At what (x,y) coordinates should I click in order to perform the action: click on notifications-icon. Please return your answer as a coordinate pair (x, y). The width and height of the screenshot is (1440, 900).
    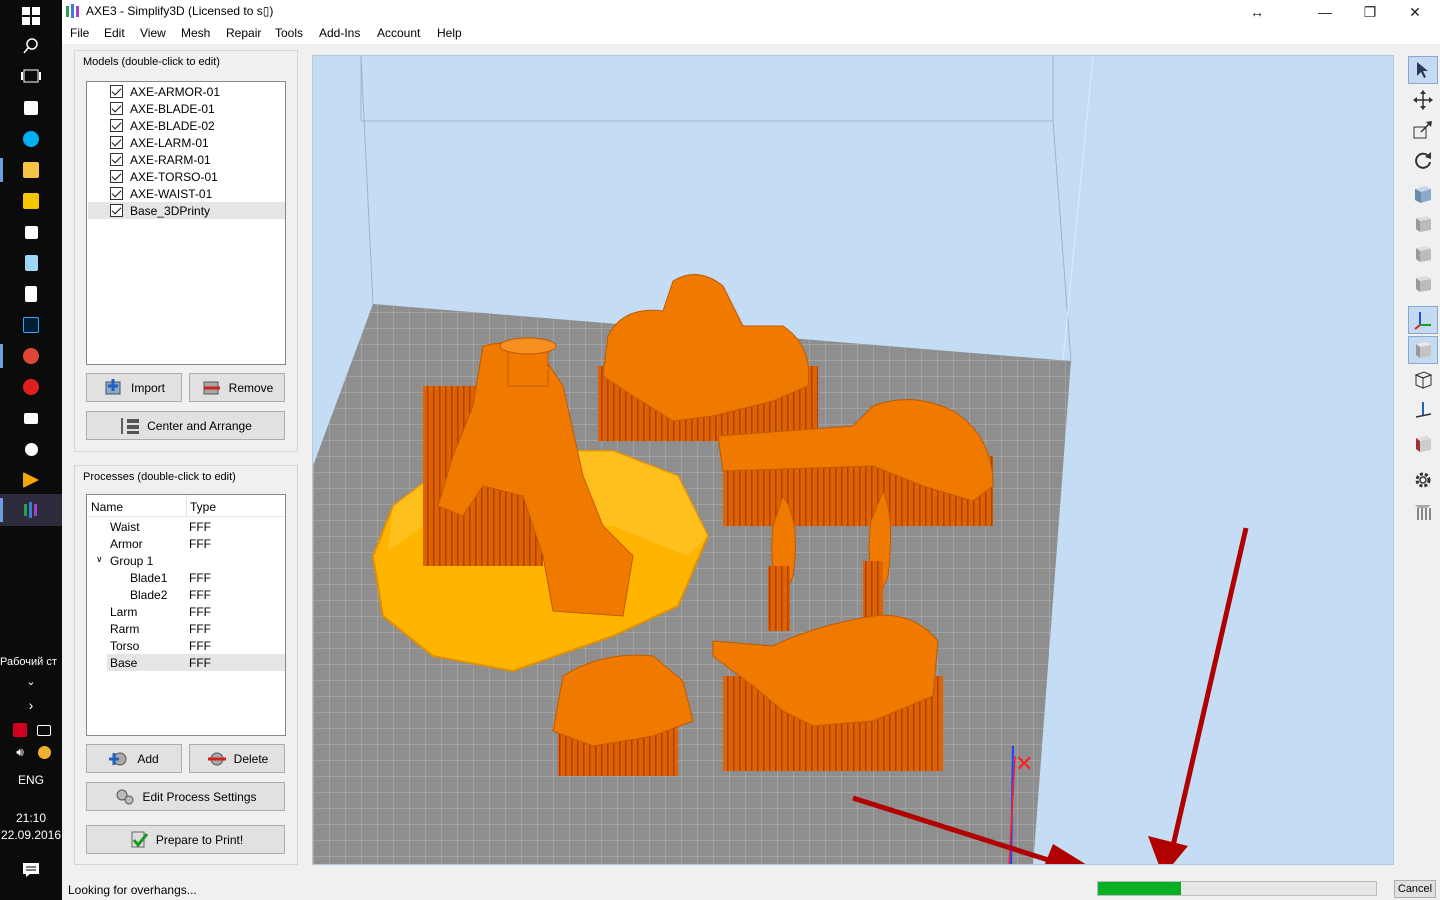
    Looking at the image, I should click on (31, 870).